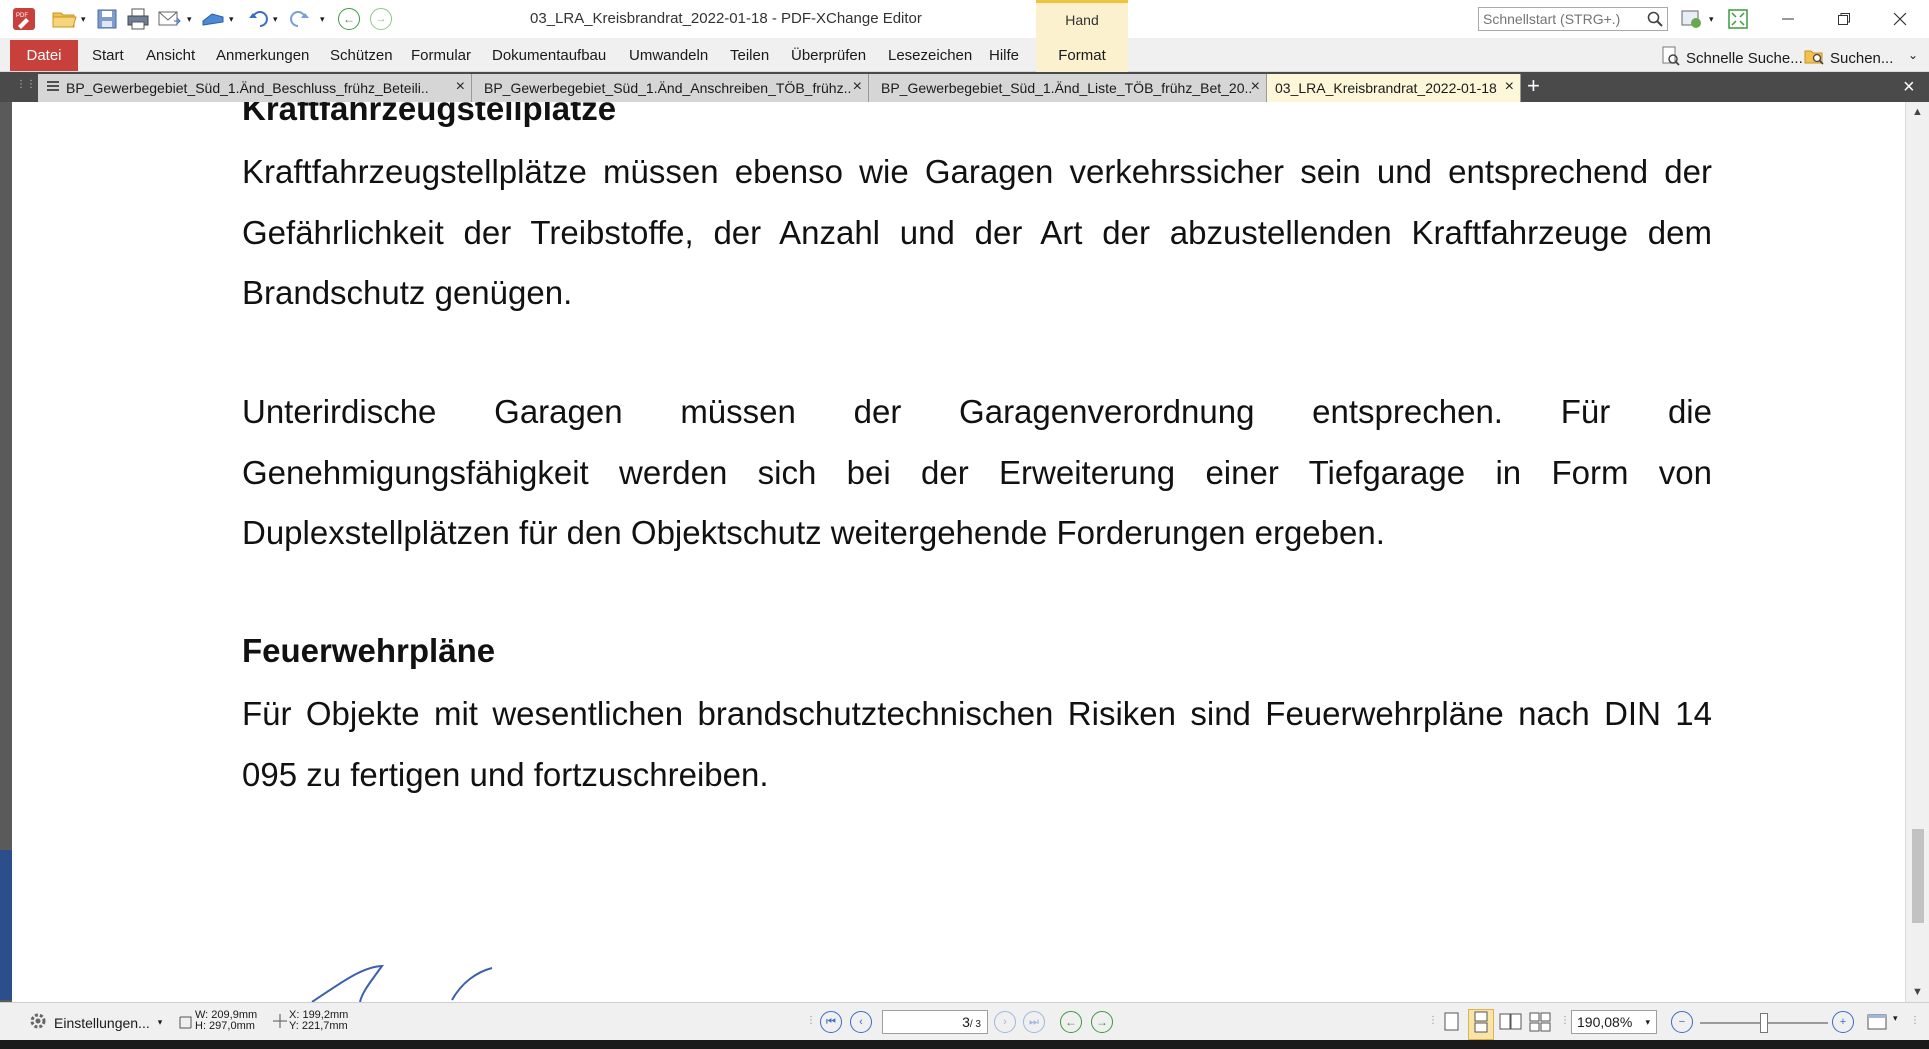  Describe the element at coordinates (1481, 1024) in the screenshot. I see `continuous-page-icon` at that location.